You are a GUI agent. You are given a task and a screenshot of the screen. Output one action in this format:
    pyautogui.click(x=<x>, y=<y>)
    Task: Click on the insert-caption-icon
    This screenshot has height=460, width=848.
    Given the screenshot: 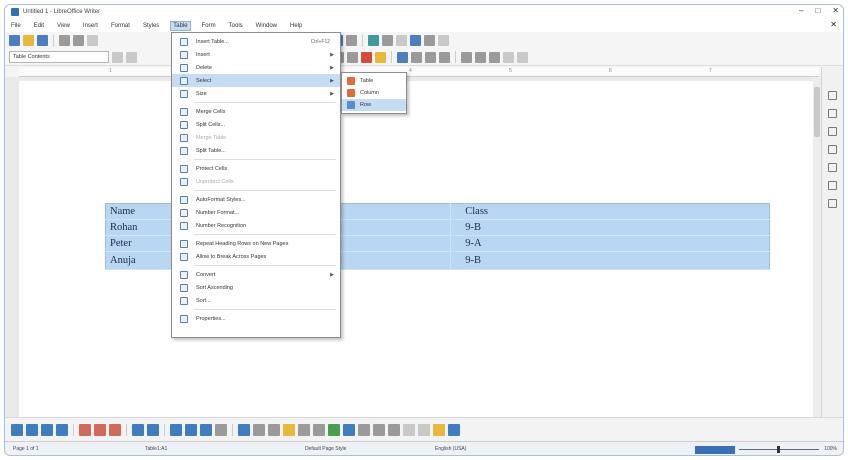 What is the action you would take?
    pyautogui.click(x=409, y=429)
    